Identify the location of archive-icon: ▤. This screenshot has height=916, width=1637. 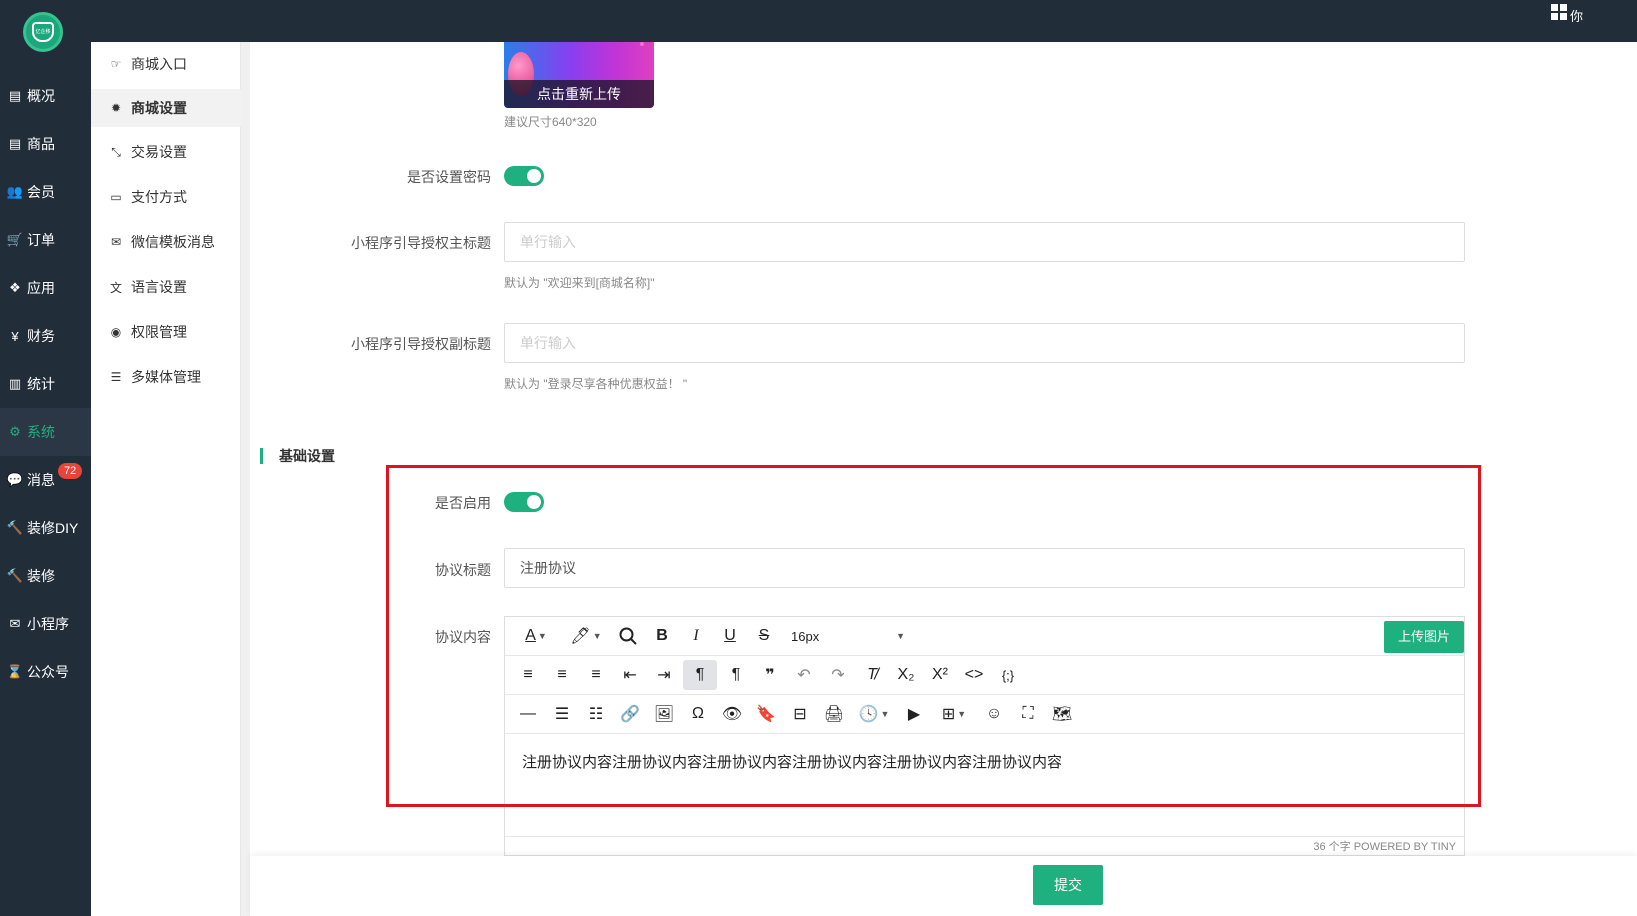
(15, 143).